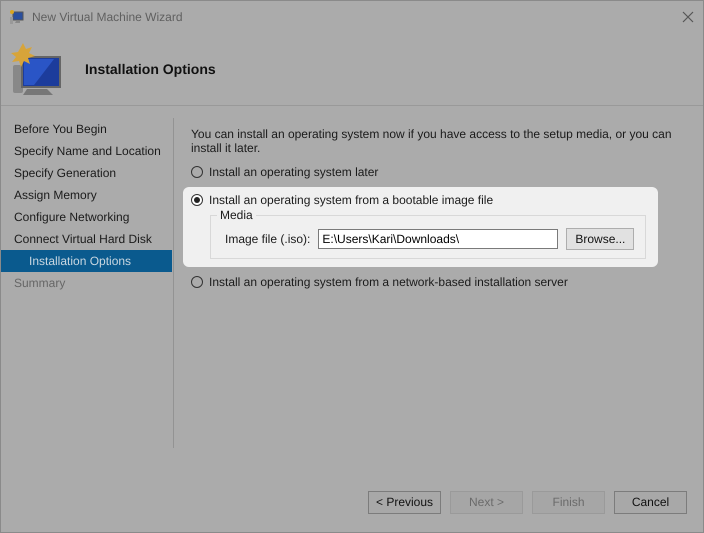 This screenshot has height=533, width=704. Describe the element at coordinates (87, 239) in the screenshot. I see `wizard-step: Connect Virtual Hard Disk` at that location.